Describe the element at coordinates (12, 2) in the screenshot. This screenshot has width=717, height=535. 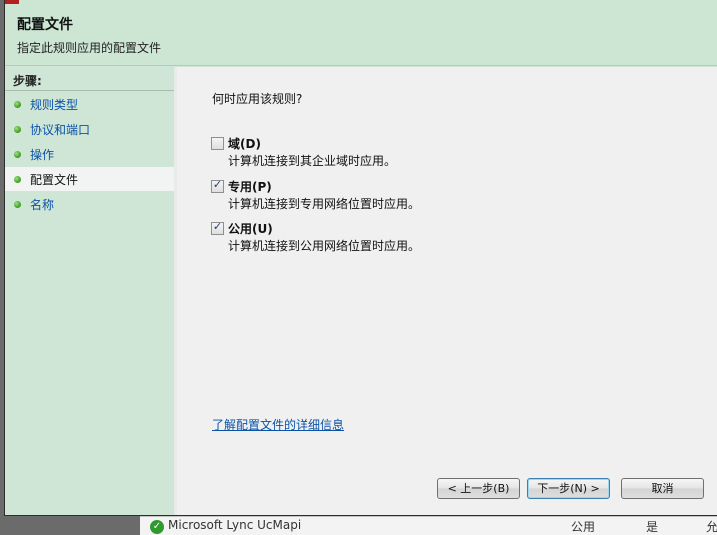
I see `window-edge-accent` at that location.